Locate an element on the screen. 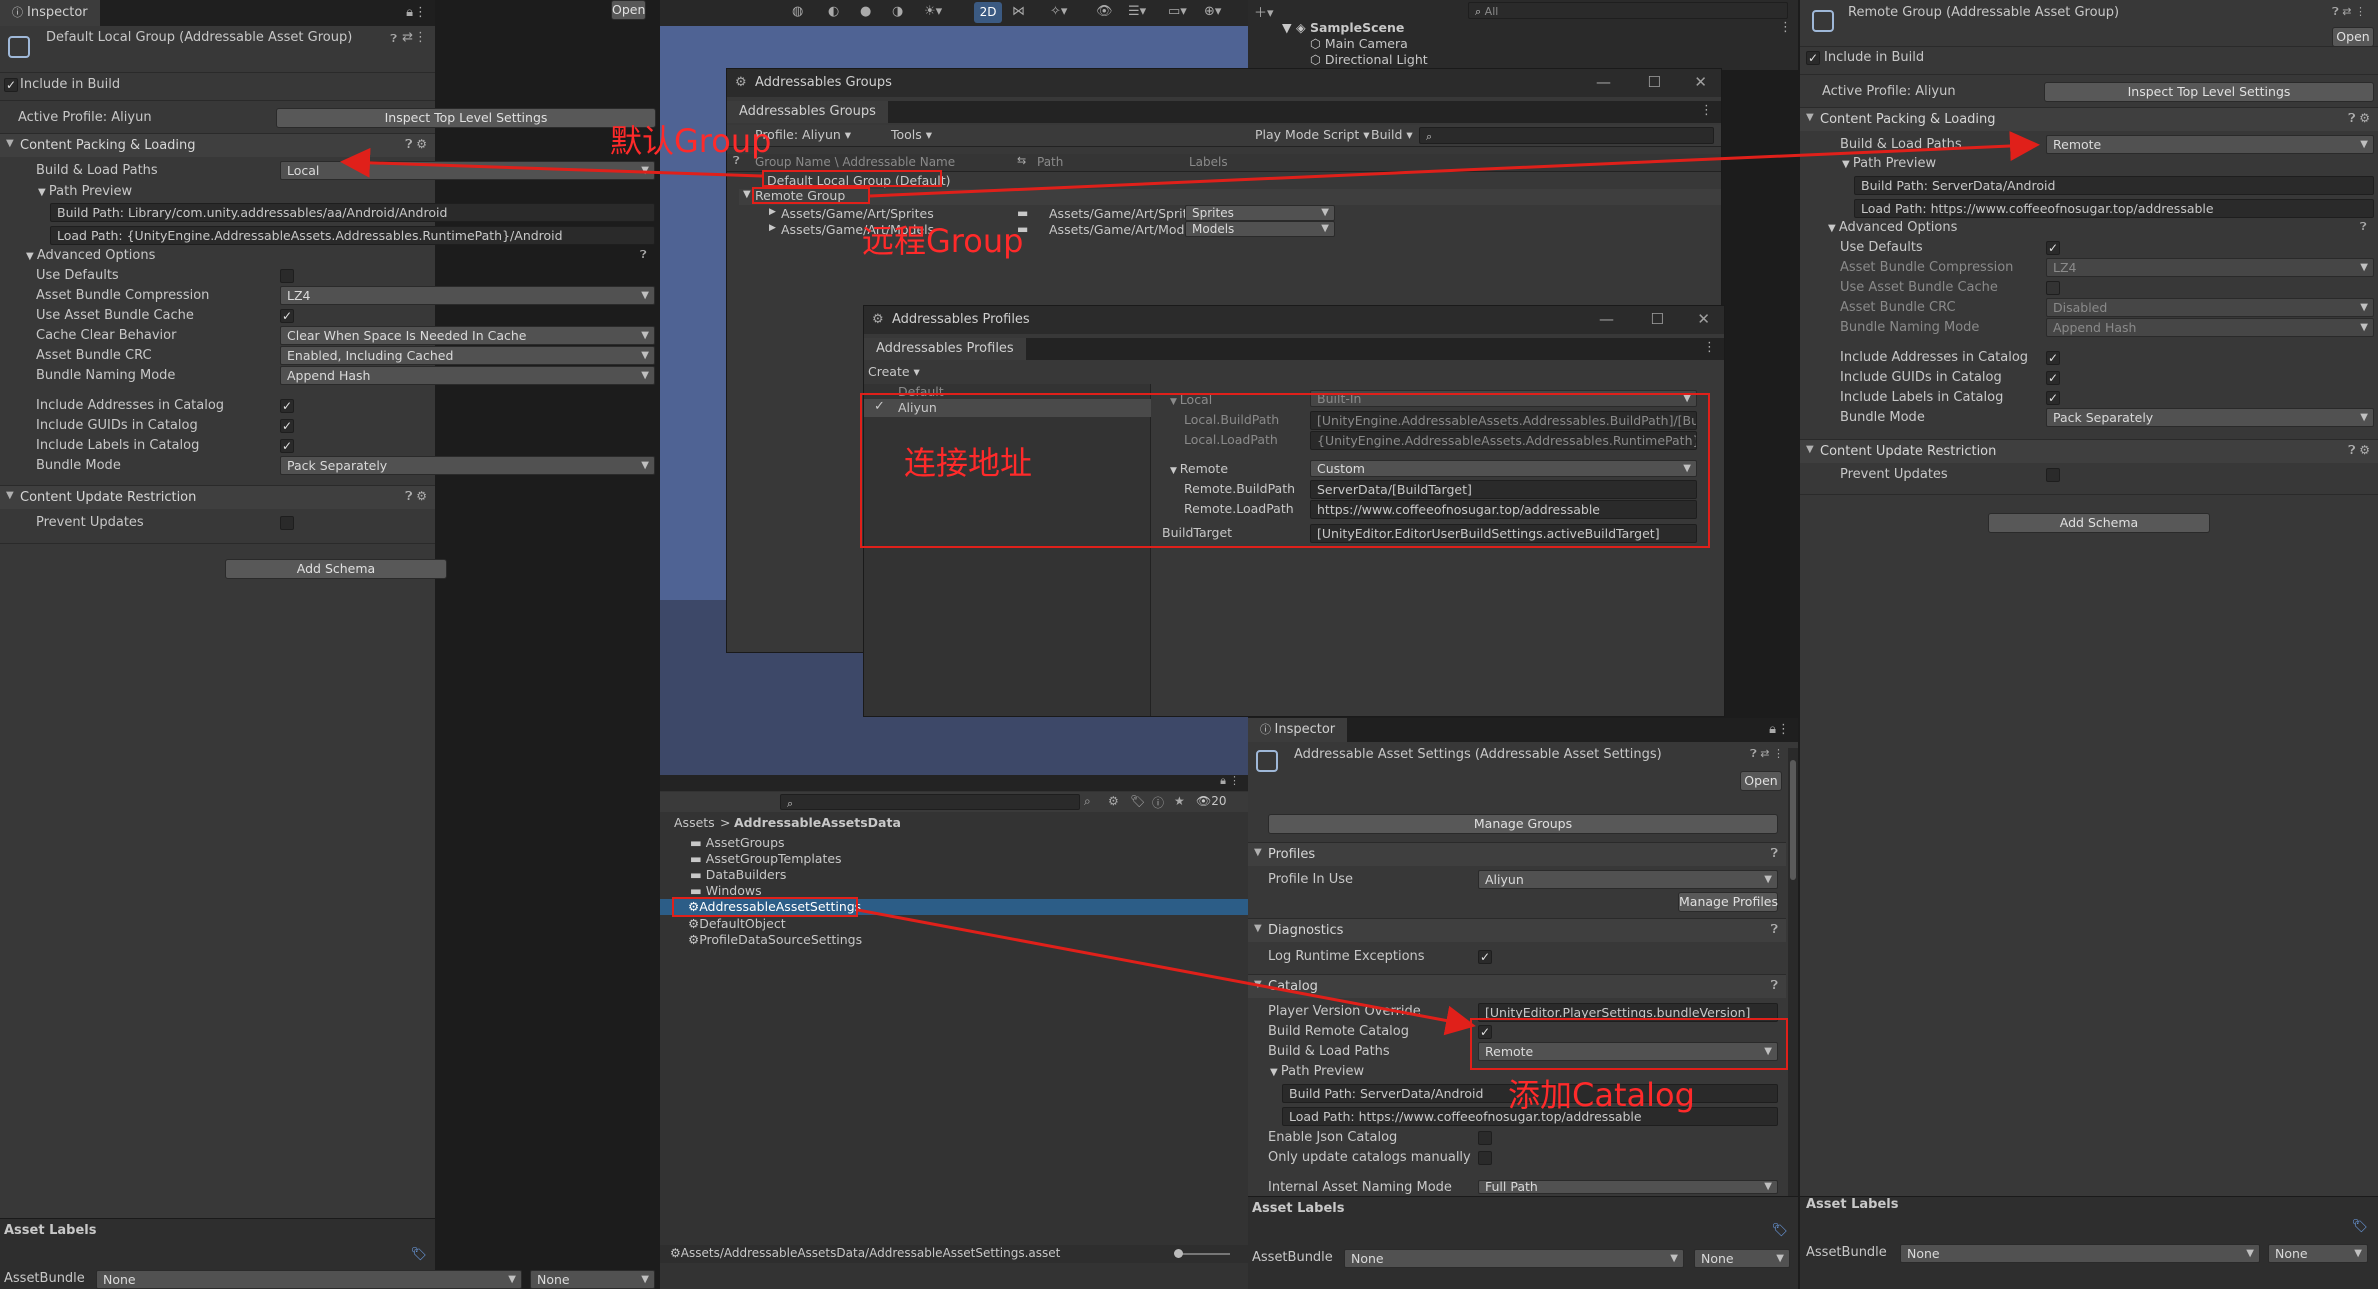 This screenshot has width=2378, height=1289. arrow-to-remote is located at coordinates (1454, 164).